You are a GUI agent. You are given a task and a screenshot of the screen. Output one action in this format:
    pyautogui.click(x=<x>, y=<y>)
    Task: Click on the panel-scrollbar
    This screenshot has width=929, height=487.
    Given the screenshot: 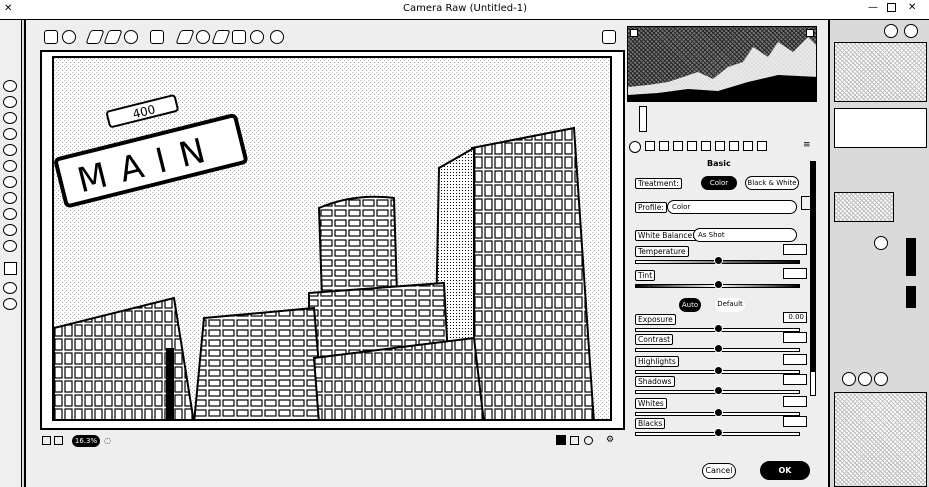 What is the action you would take?
    pyautogui.click(x=813, y=278)
    